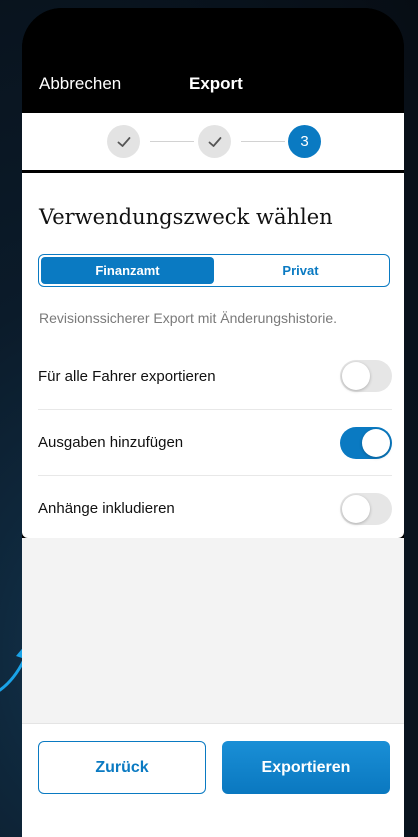 Image resolution: width=418 pixels, height=837 pixels. What do you see at coordinates (111, 442) in the screenshot?
I see `toggle-label: Ausgaben hinzufügen` at bounding box center [111, 442].